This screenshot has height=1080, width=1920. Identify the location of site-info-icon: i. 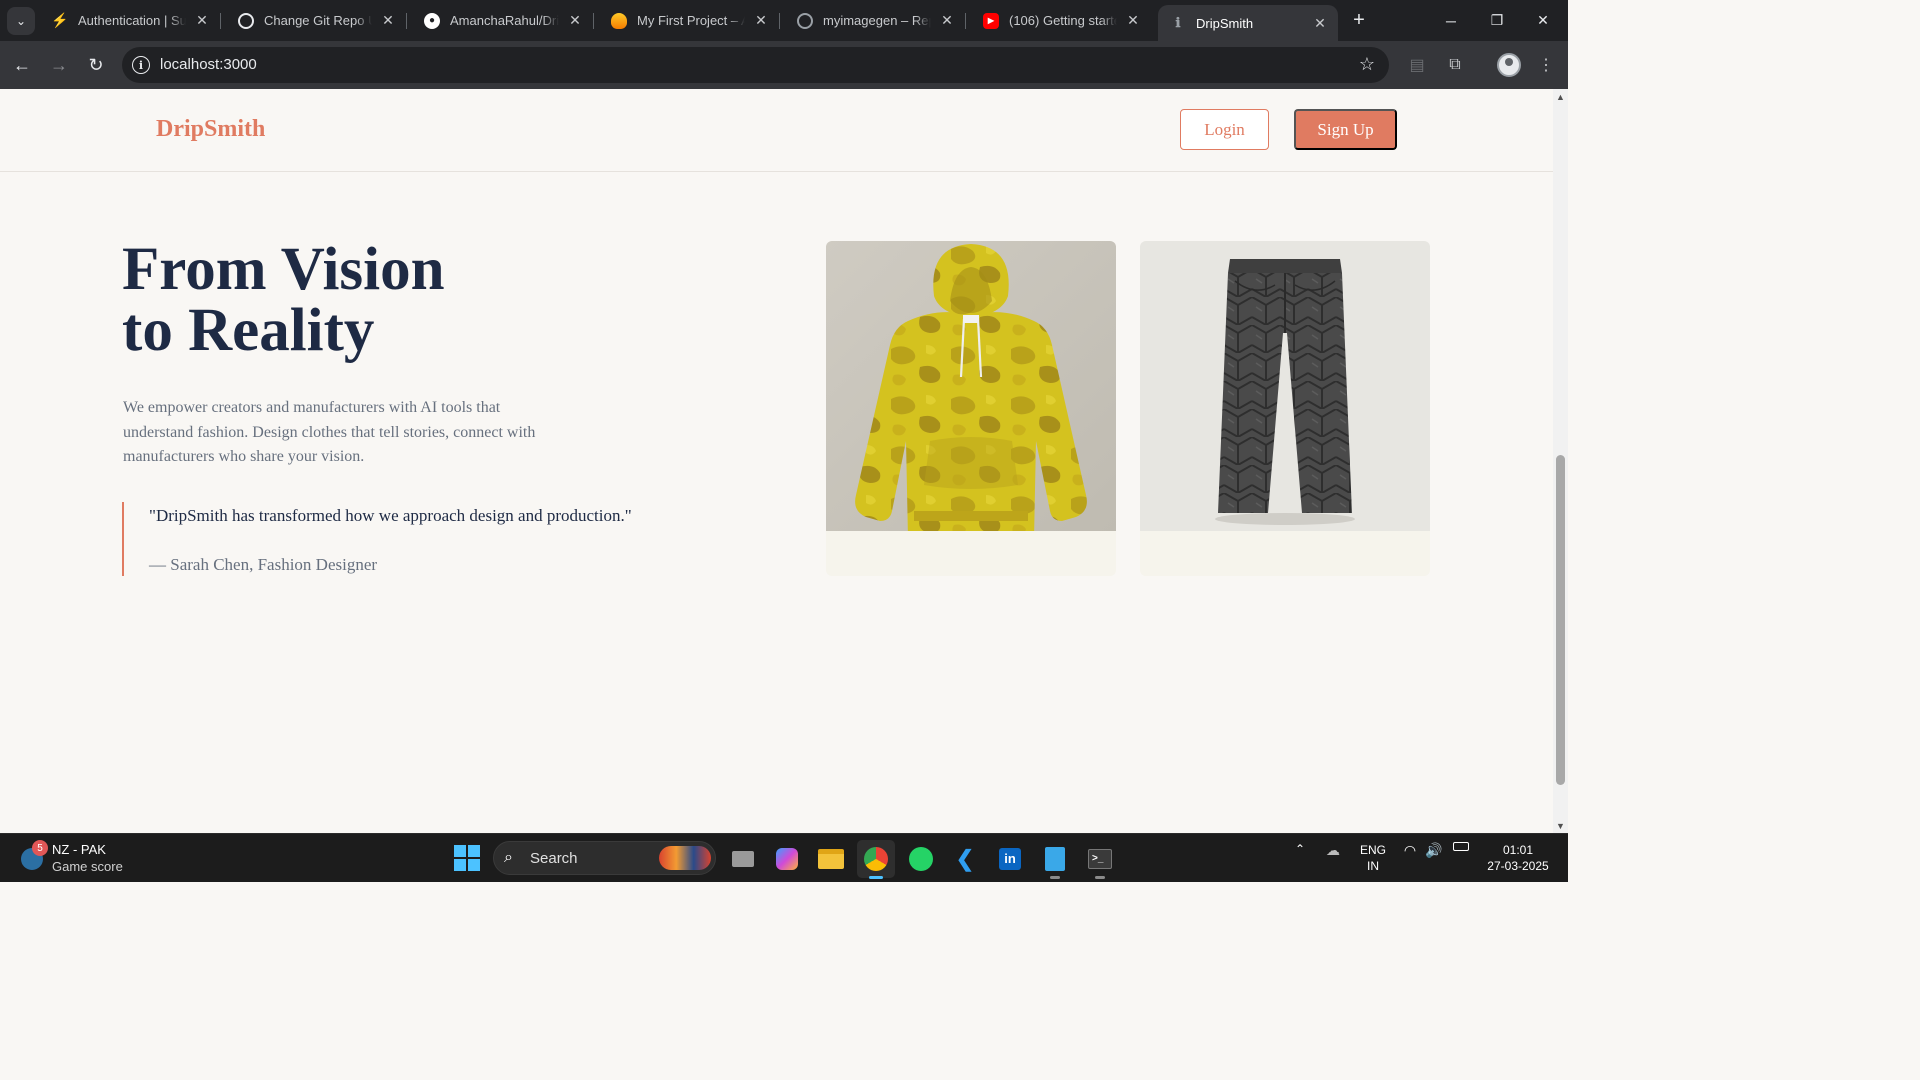
(141, 65).